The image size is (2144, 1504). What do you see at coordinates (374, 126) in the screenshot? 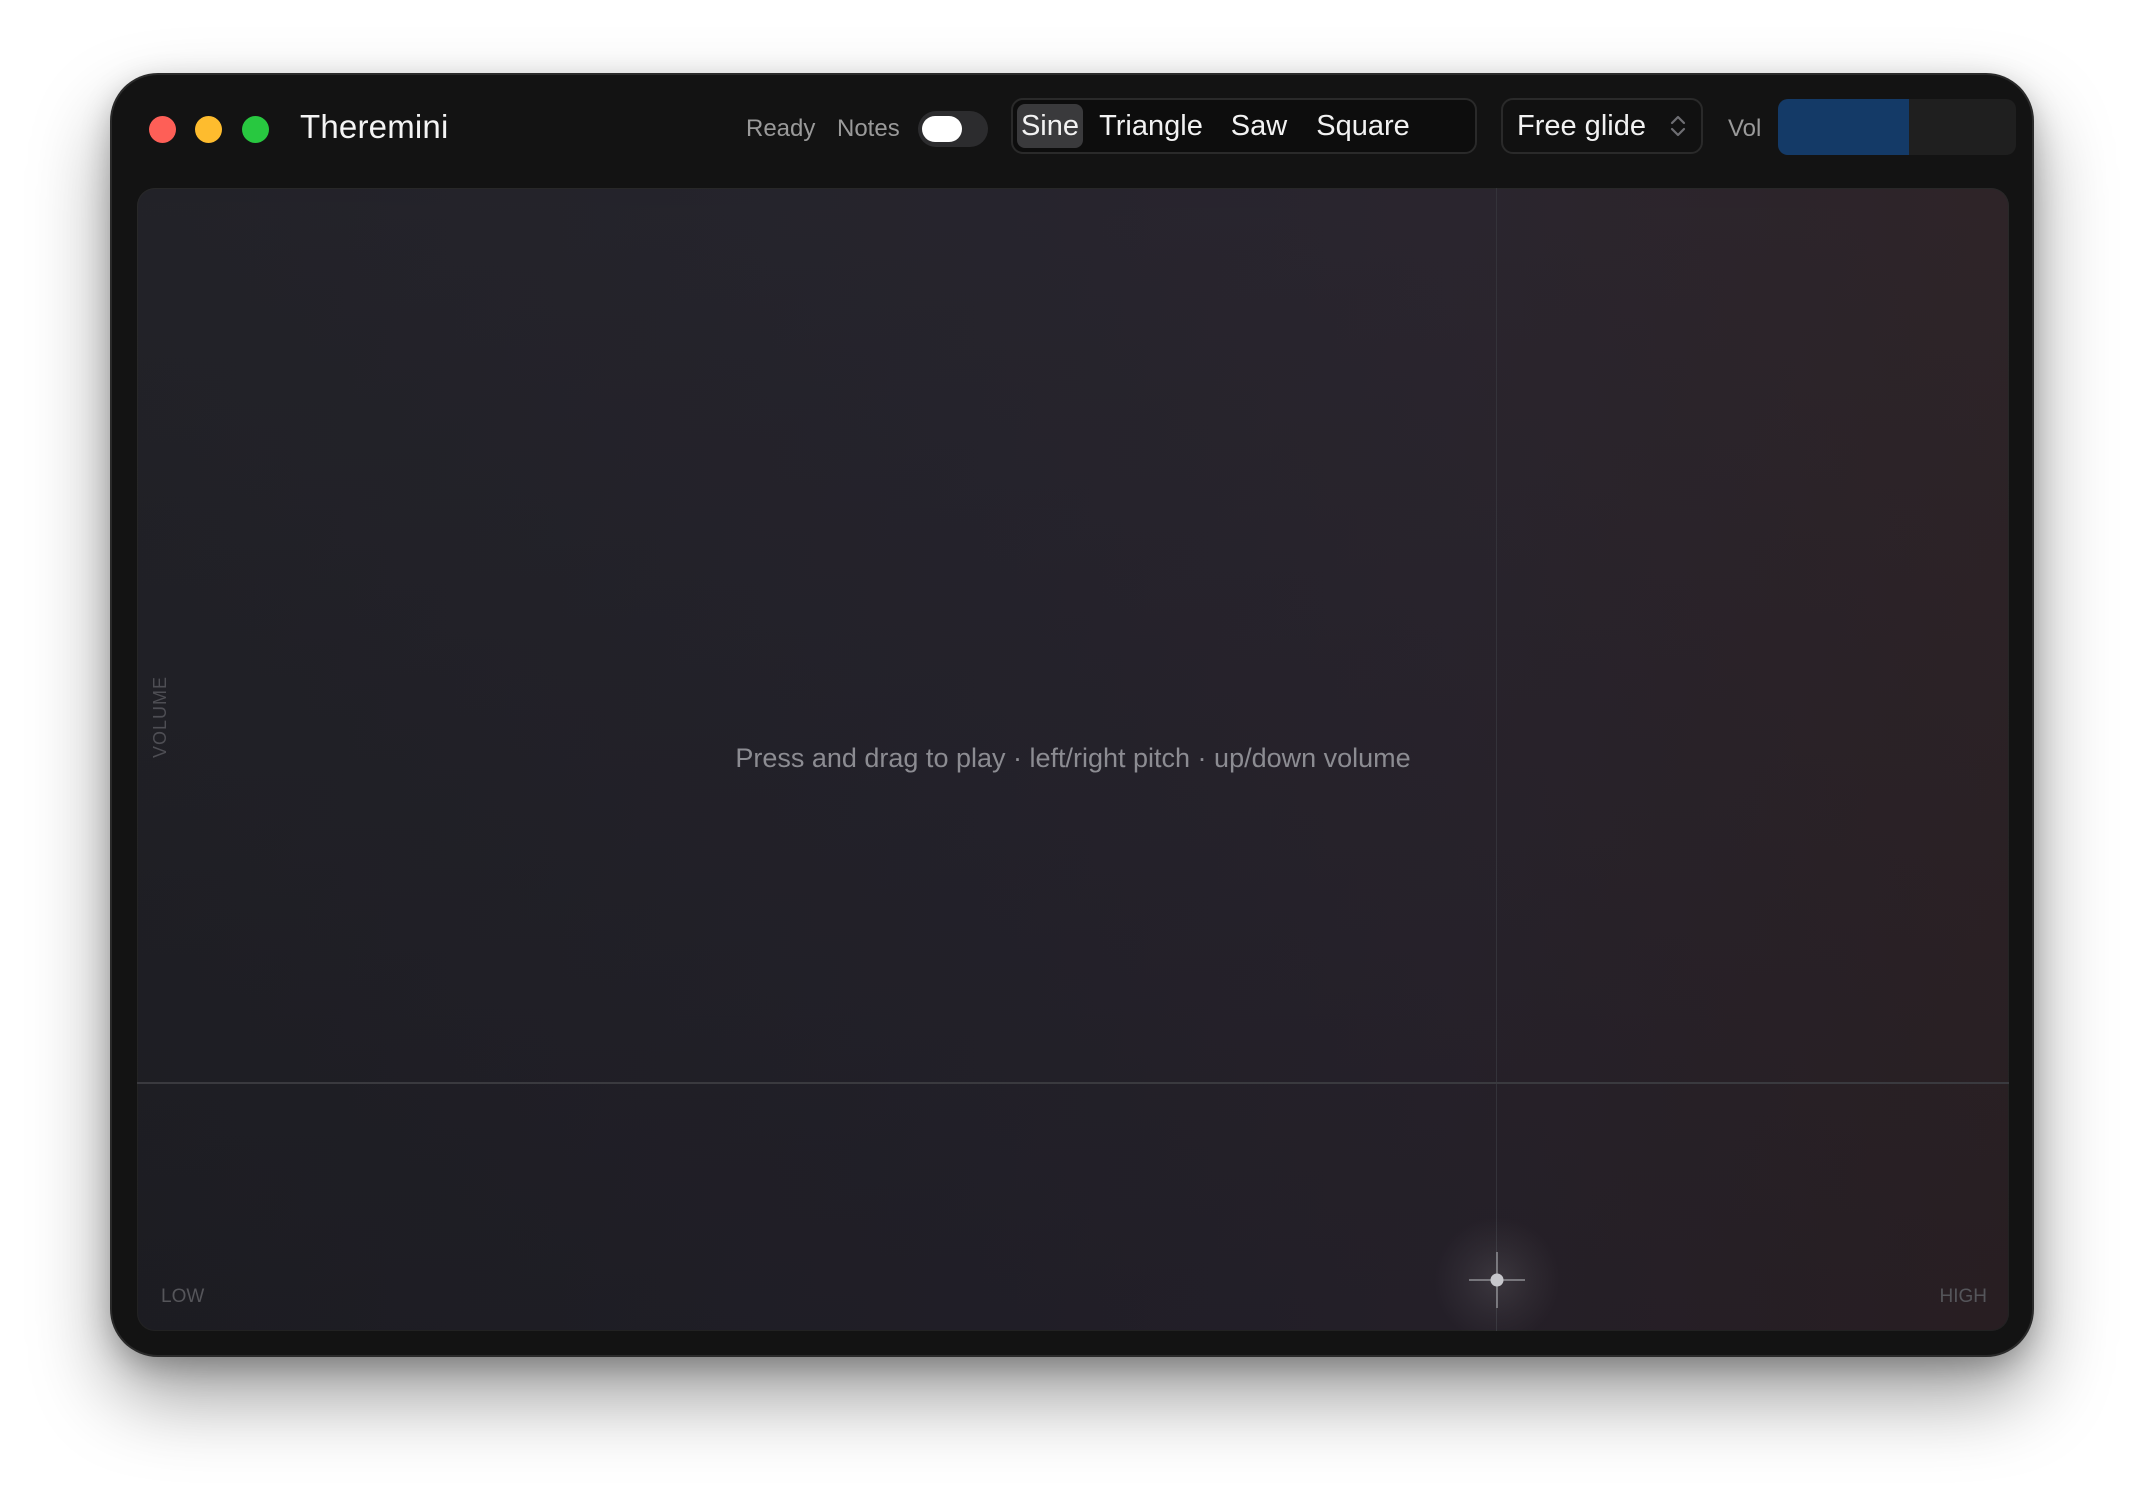
I see `app-title: Theremini` at bounding box center [374, 126].